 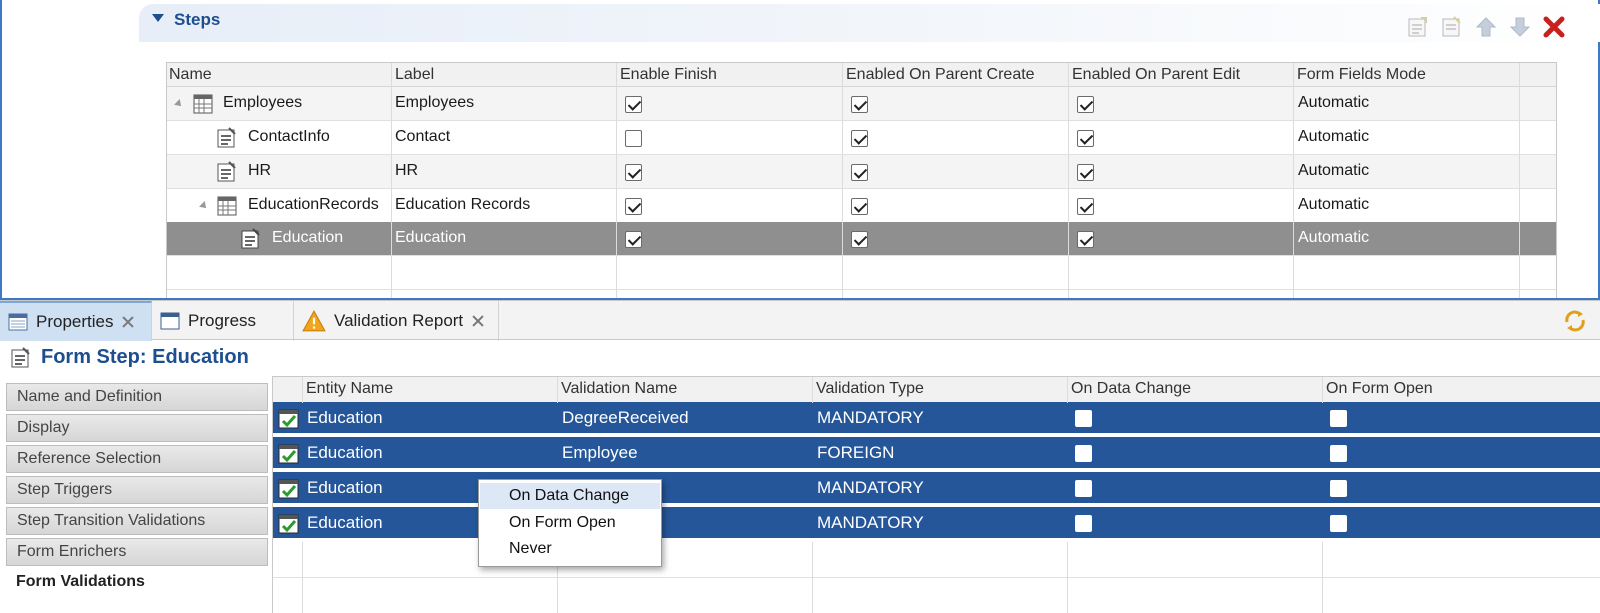 What do you see at coordinates (414, 75) in the screenshot?
I see `col-header-label: Label` at bounding box center [414, 75].